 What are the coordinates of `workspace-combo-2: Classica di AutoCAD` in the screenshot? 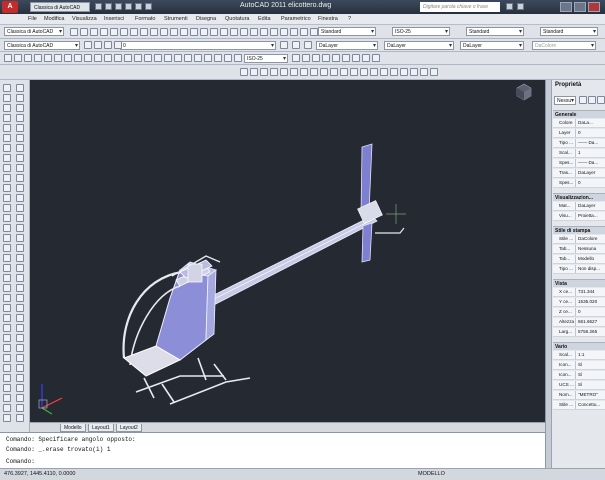 It's located at (42, 45).